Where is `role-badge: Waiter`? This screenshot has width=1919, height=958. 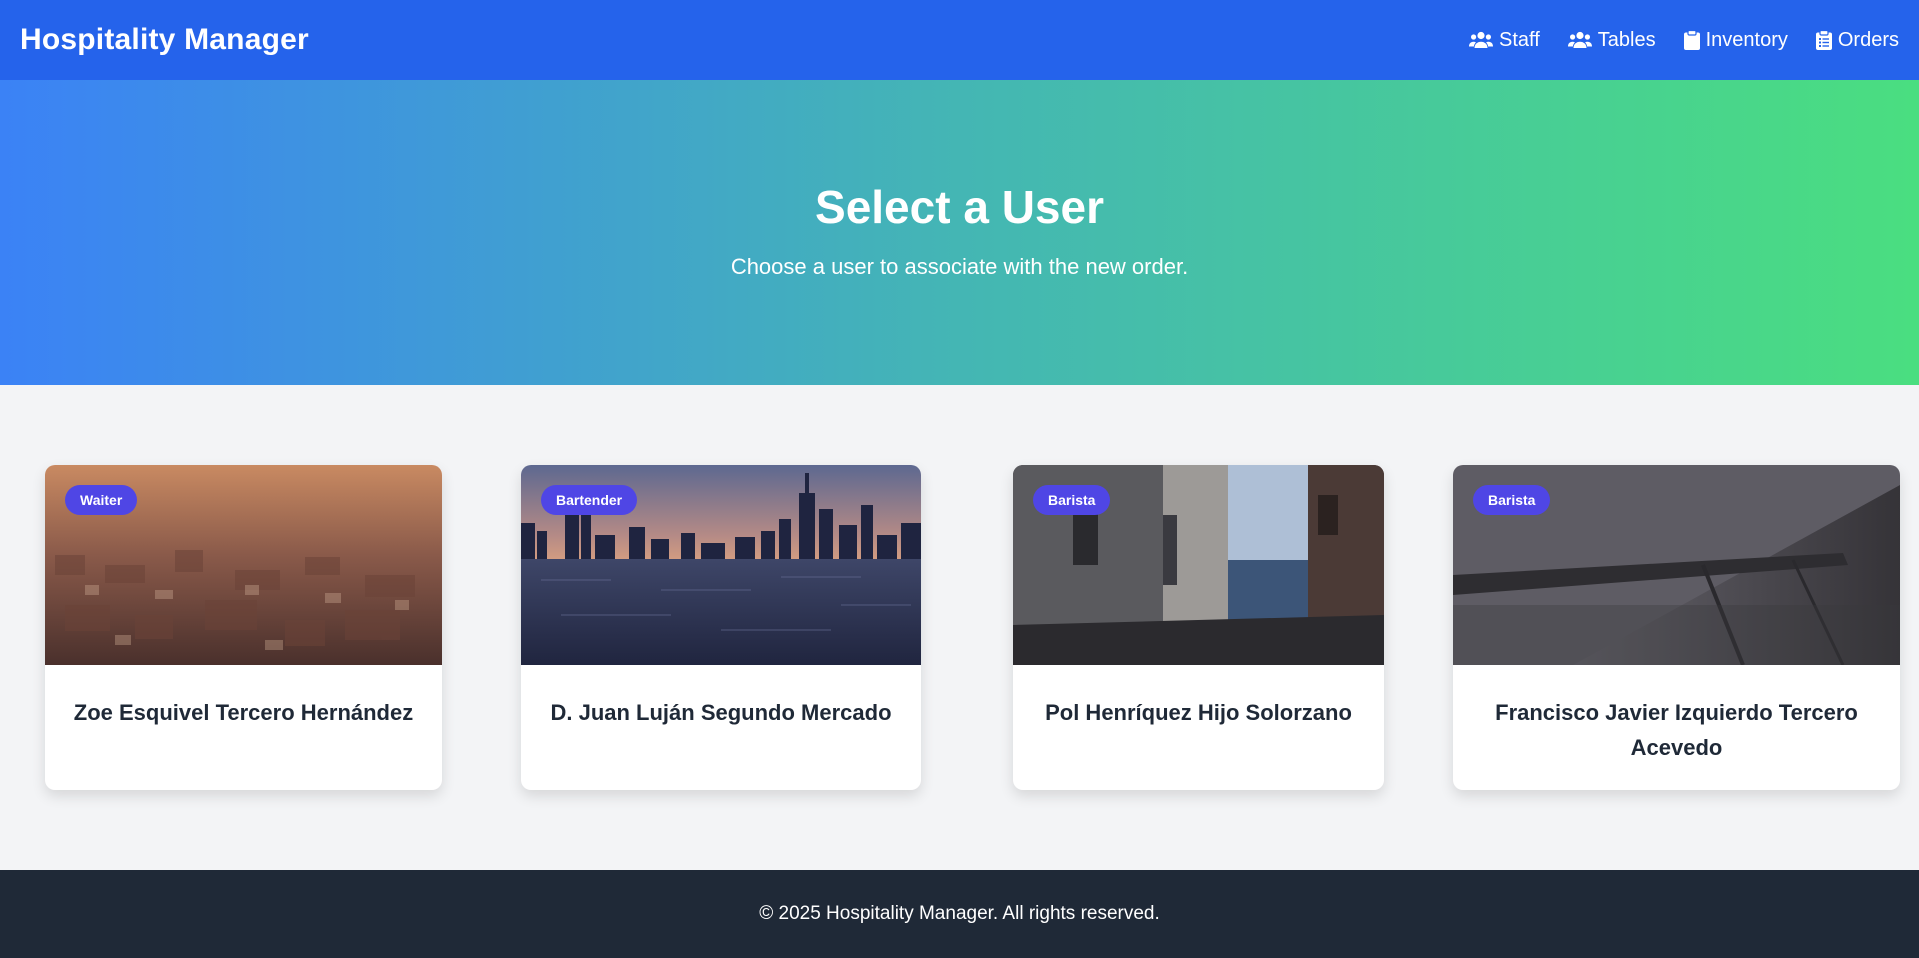
role-badge: Waiter is located at coordinates (101, 500).